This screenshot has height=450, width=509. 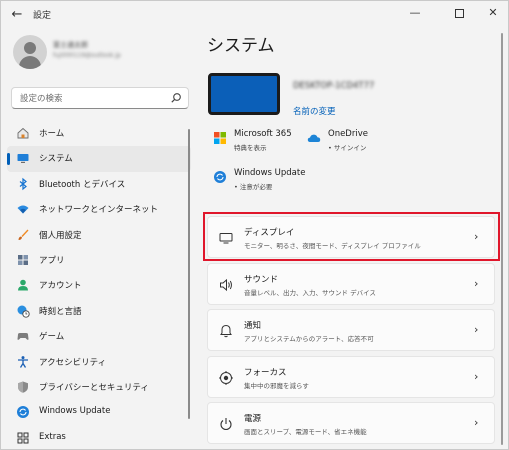 I want to click on power-icon, so click(x=226, y=424).